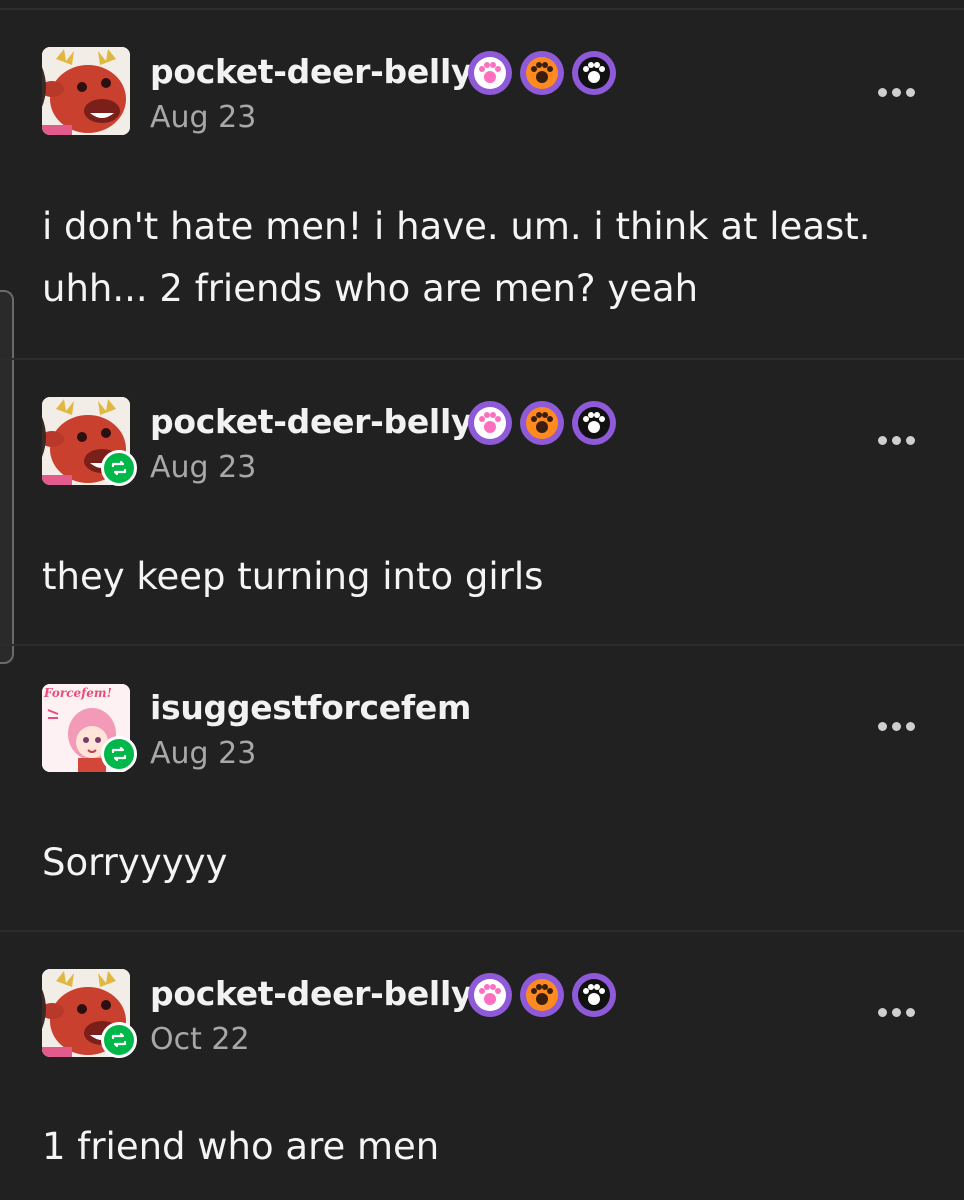 Image resolution: width=964 pixels, height=1200 pixels. What do you see at coordinates (482, 863) in the screenshot?
I see `post-body: Sorryyyyy` at bounding box center [482, 863].